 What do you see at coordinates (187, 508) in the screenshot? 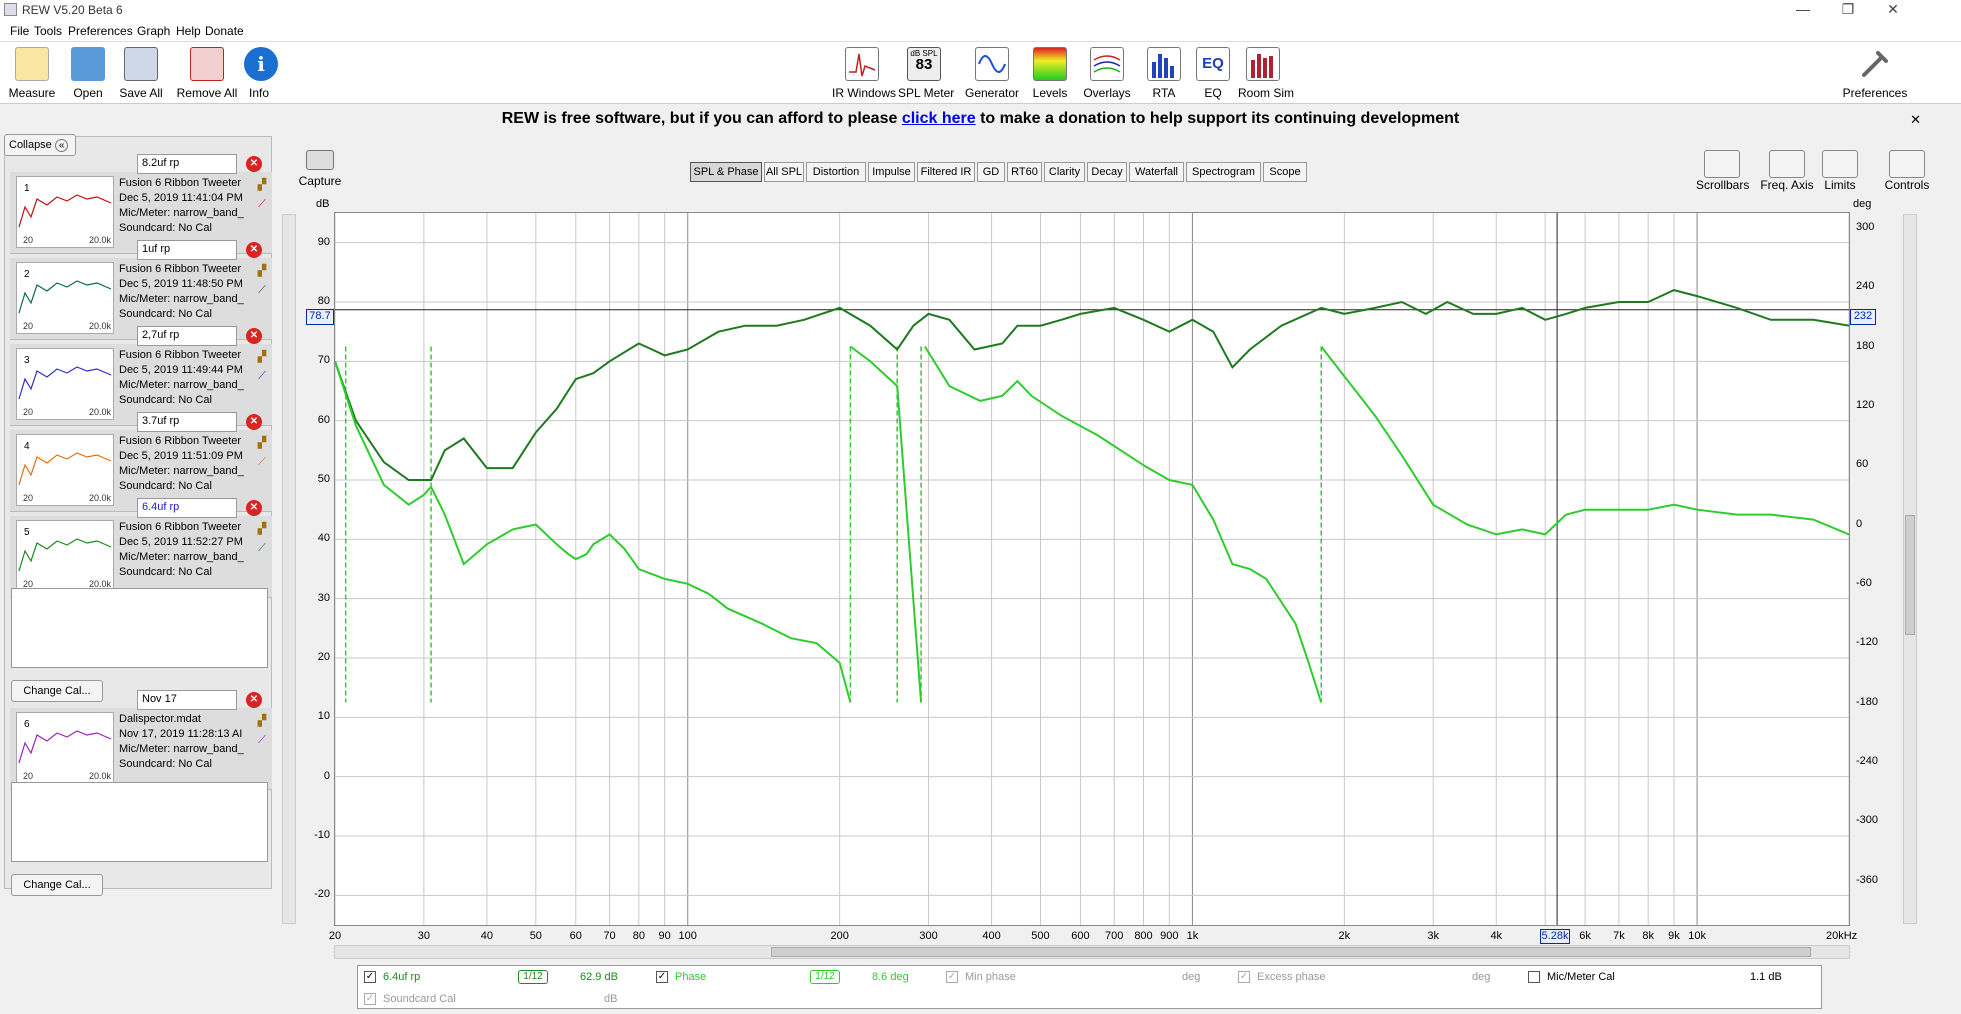
I see `measurement-name-input: 6.4uf rp` at bounding box center [187, 508].